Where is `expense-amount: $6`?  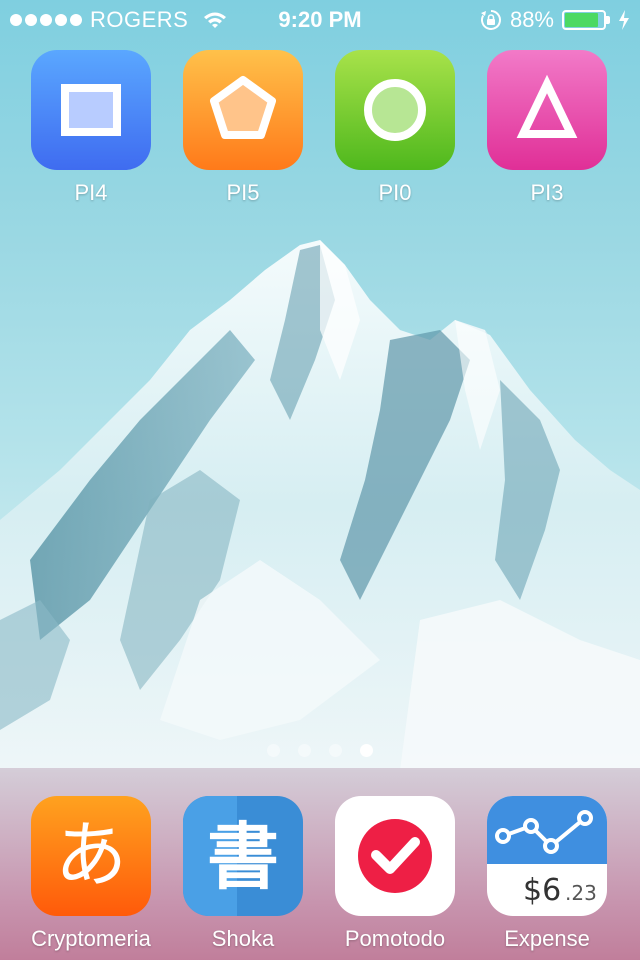 expense-amount: $6 is located at coordinates (542, 890).